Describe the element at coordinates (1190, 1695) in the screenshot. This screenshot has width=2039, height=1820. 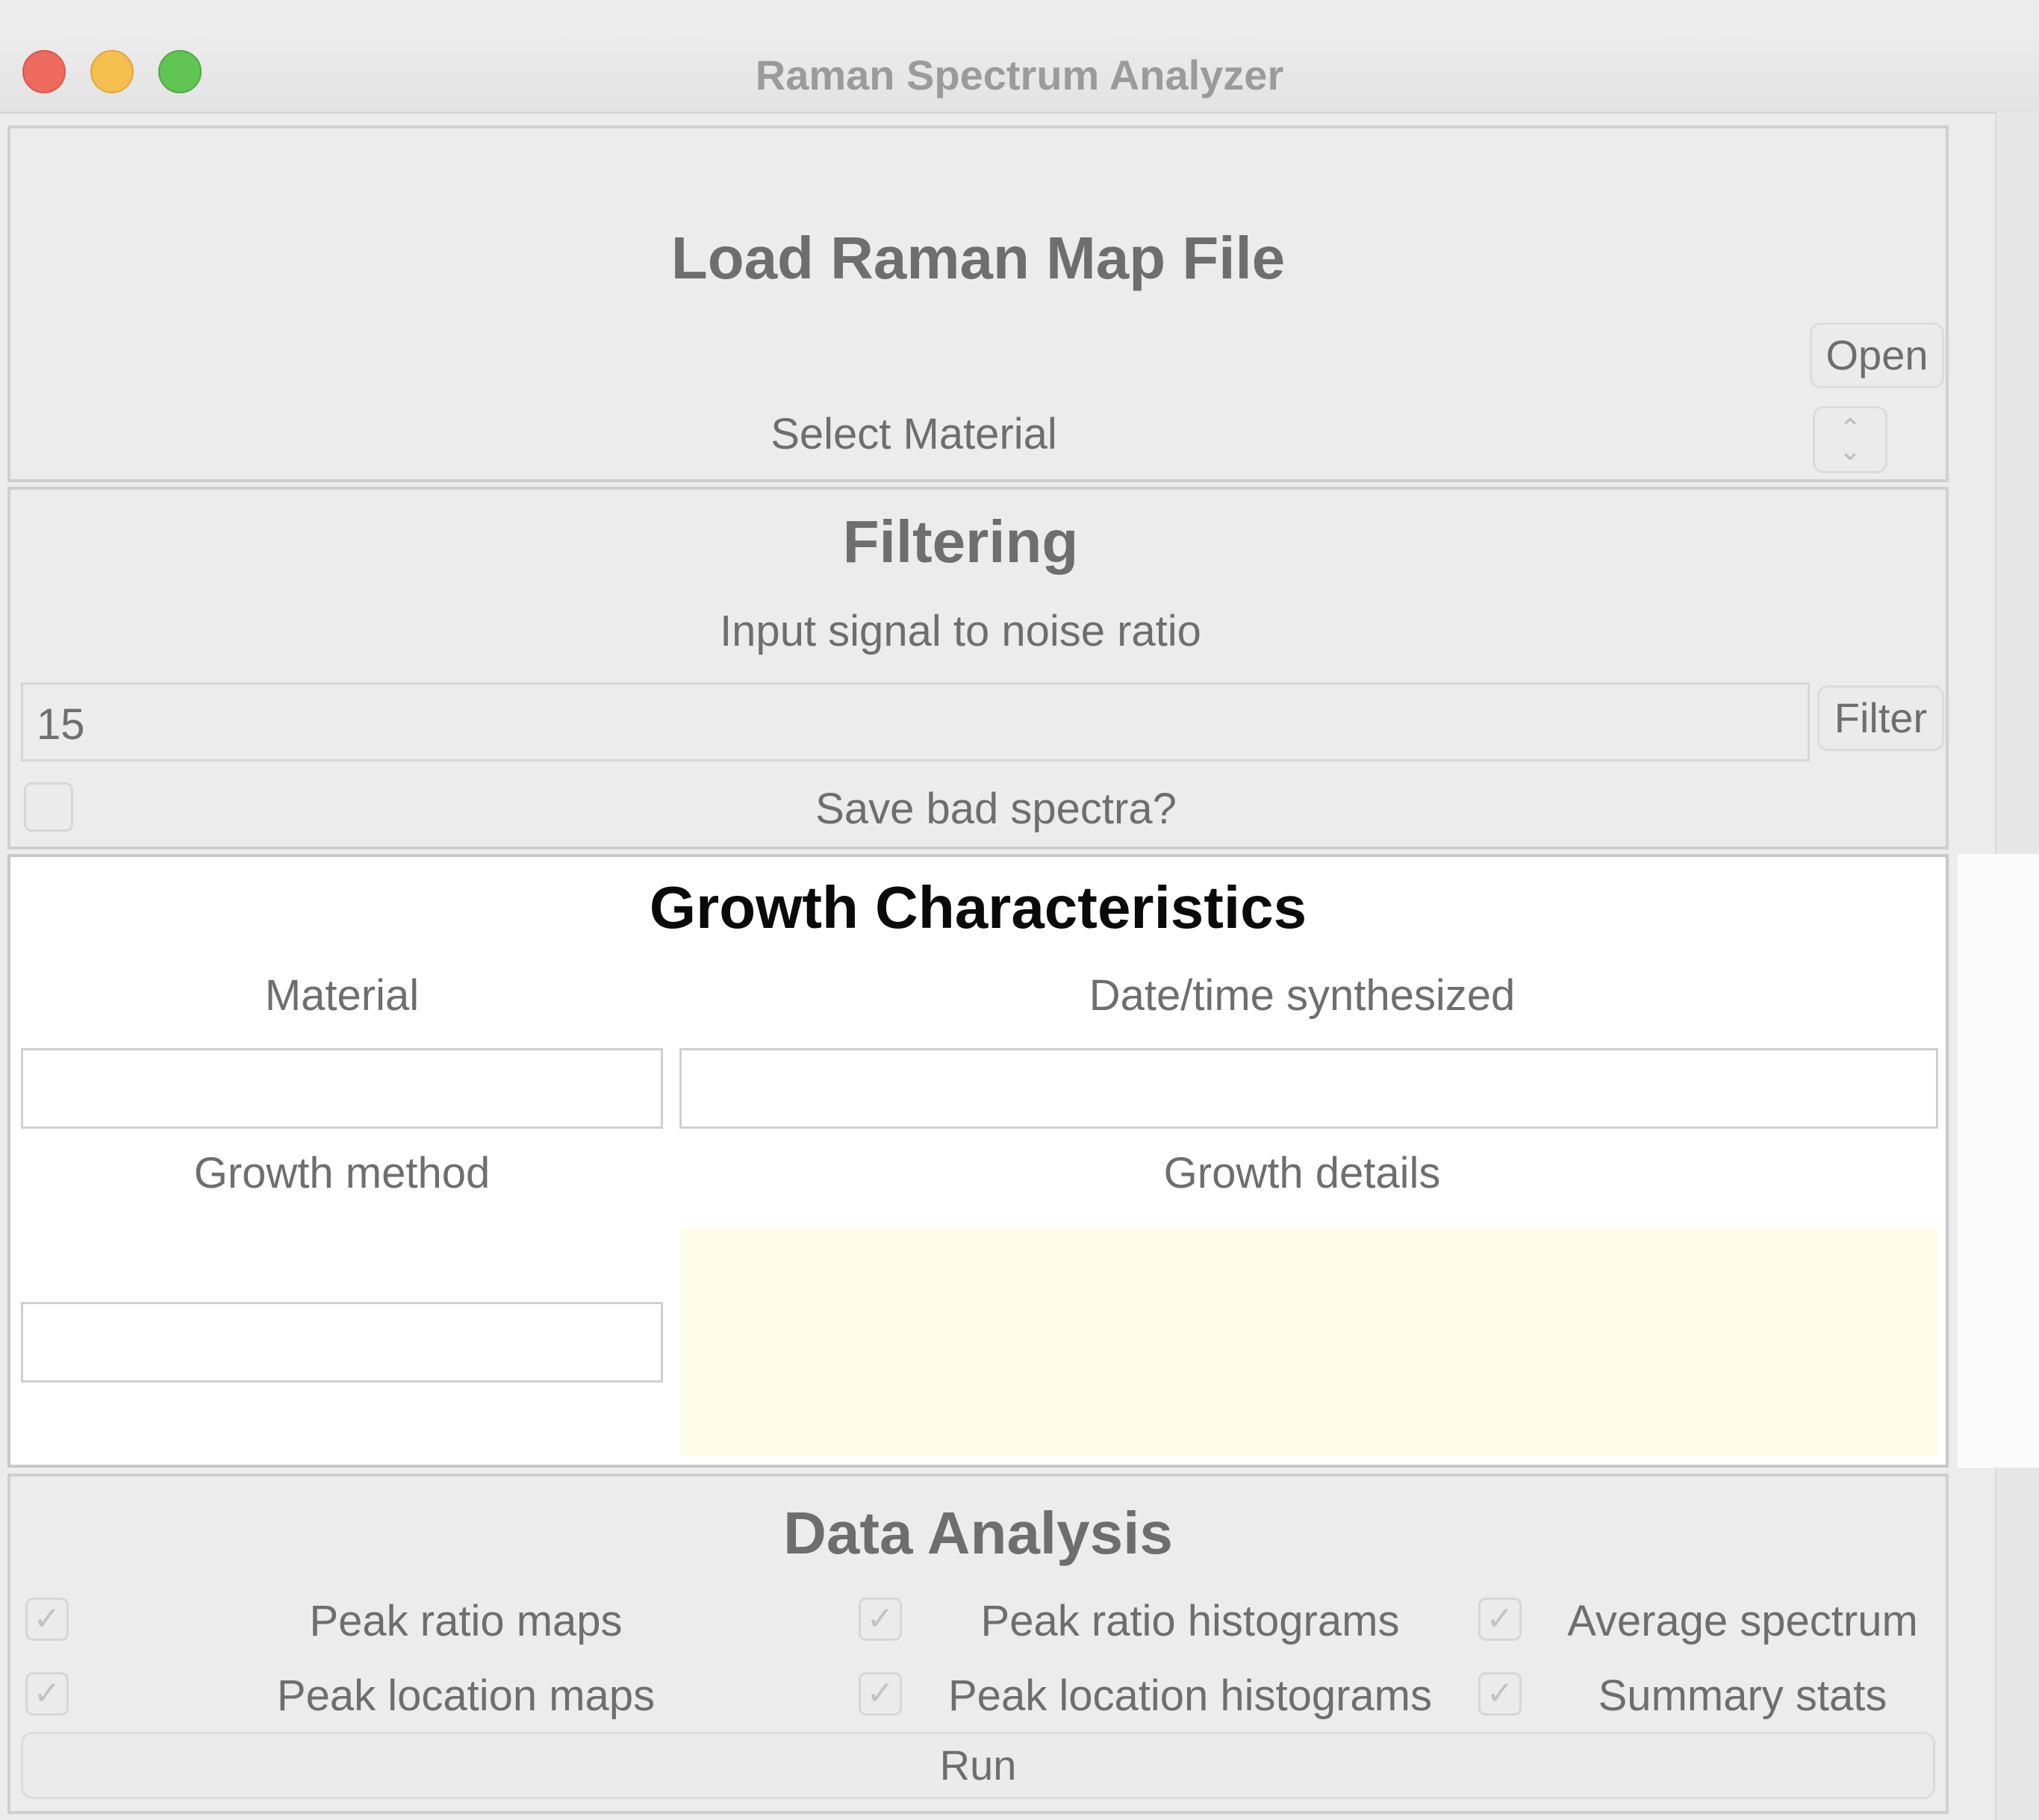
I see `peak-location-histograms-label: Peak location histograms` at that location.